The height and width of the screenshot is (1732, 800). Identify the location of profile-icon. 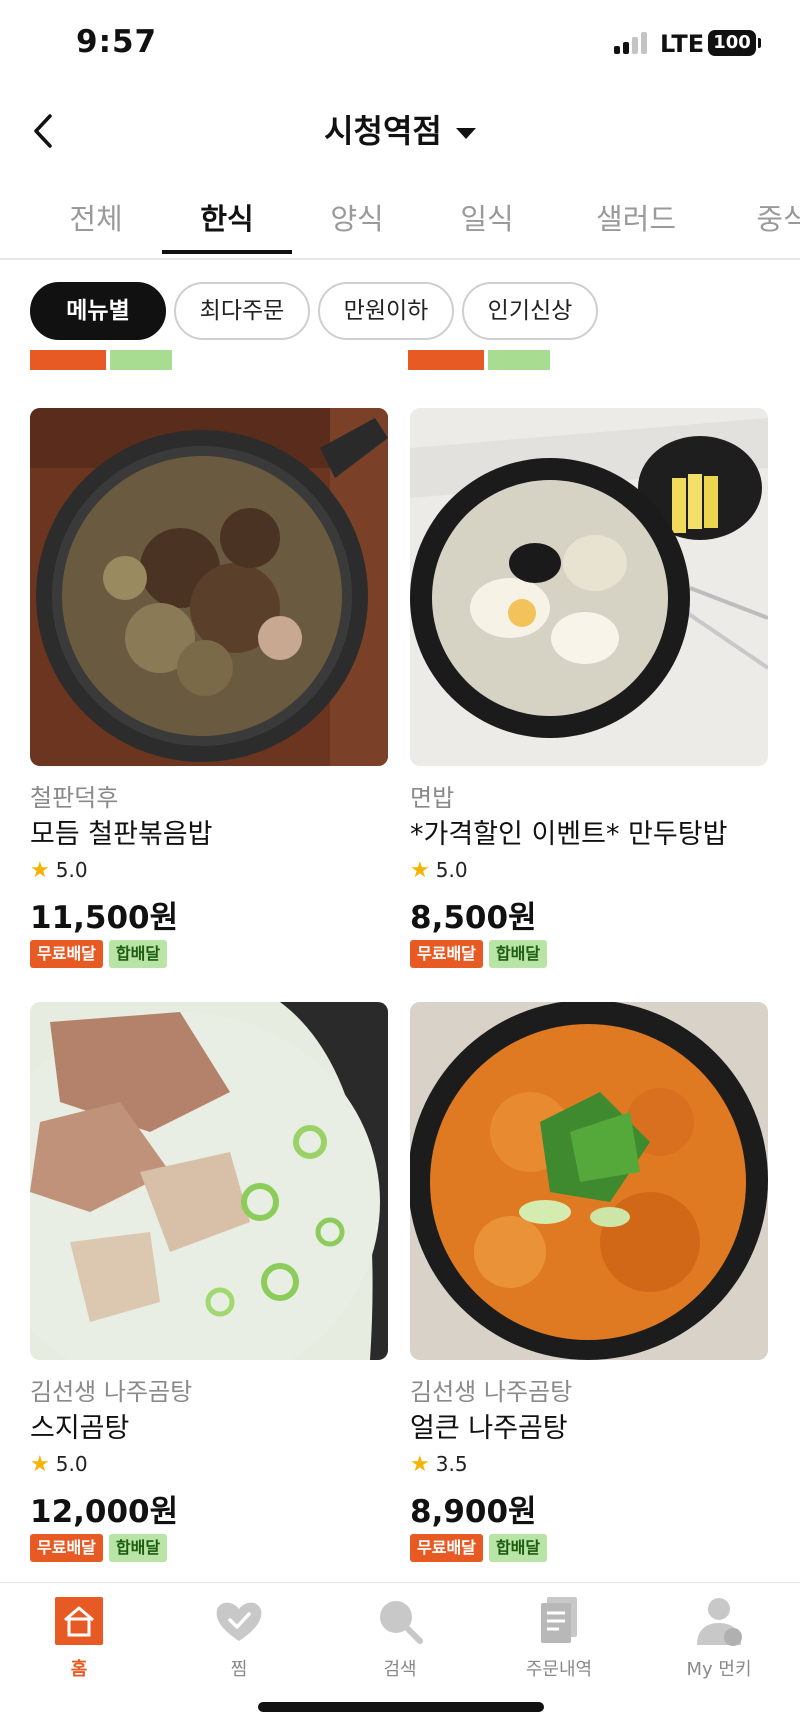
(719, 1622).